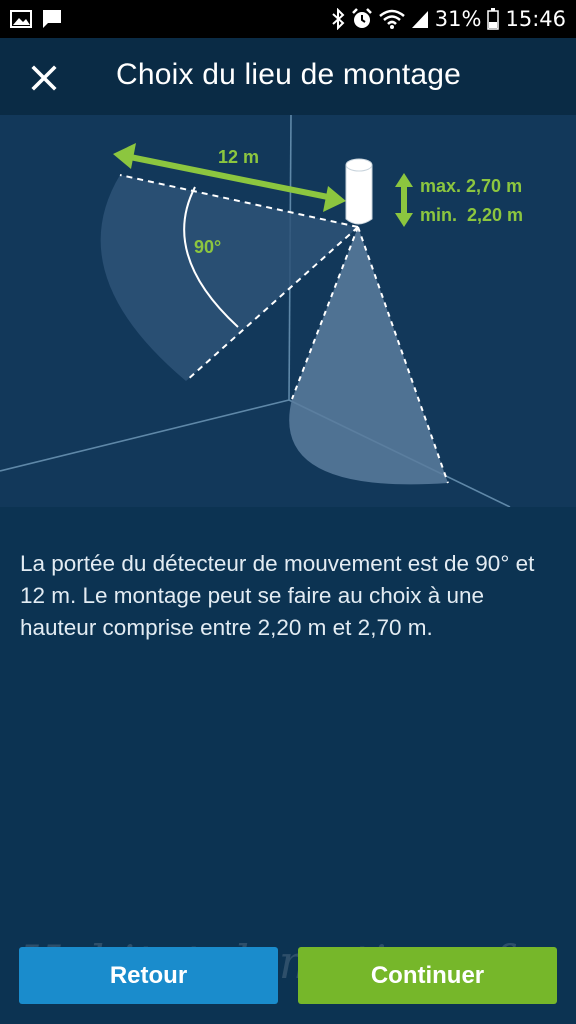 The height and width of the screenshot is (1024, 576). I want to click on battery-icon, so click(493, 19).